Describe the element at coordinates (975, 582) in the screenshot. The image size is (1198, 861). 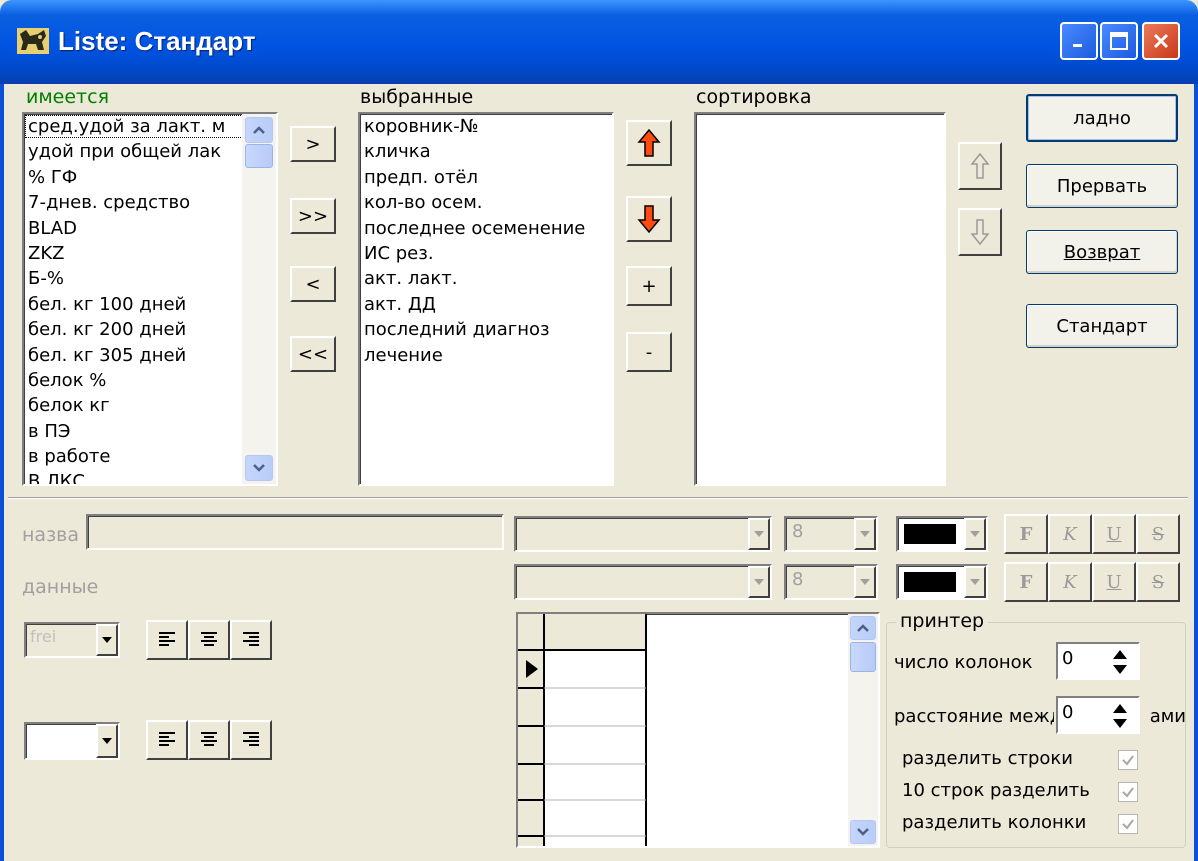
I see `data-color-dropdown` at that location.